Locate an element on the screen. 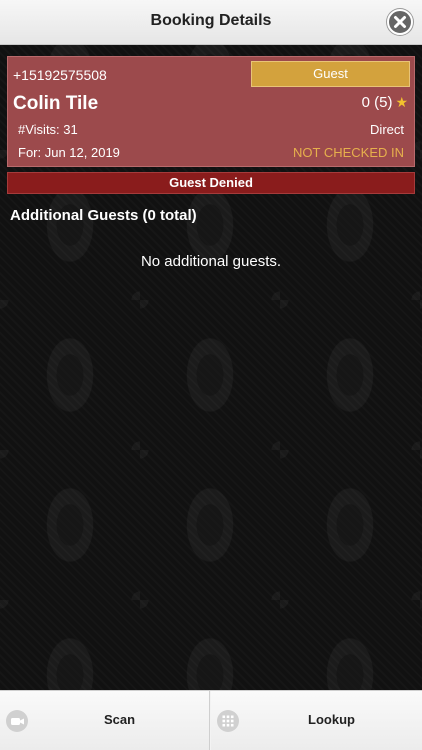  star-icon: ★ is located at coordinates (401, 102).